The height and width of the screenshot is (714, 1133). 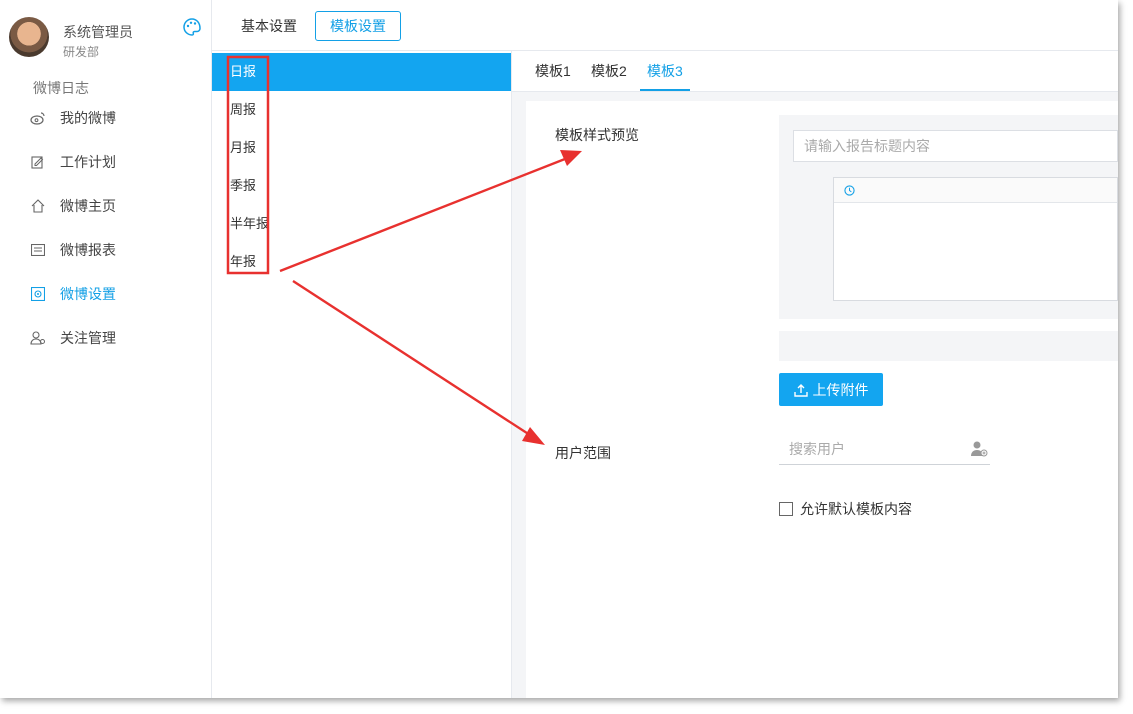 What do you see at coordinates (192, 27) in the screenshot?
I see `palette-icon` at bounding box center [192, 27].